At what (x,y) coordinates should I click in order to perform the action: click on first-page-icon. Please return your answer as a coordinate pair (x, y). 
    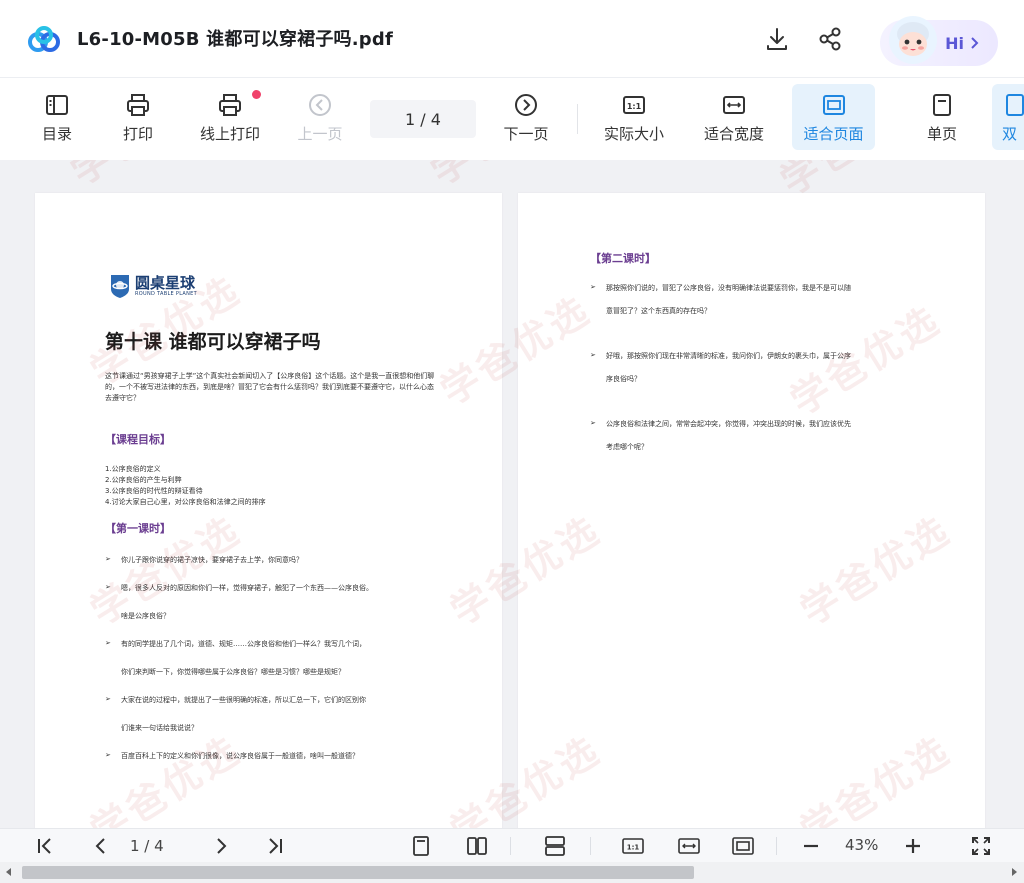
    Looking at the image, I should click on (44, 846).